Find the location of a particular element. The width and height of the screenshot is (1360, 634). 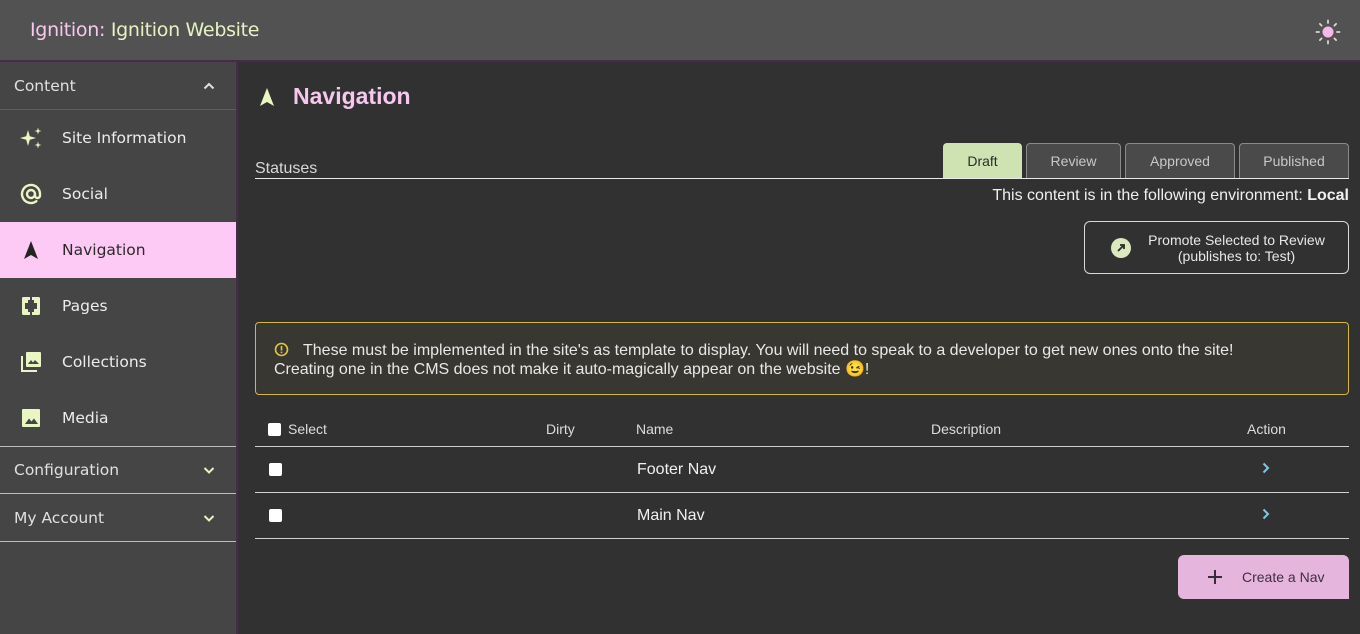

page-header: Navigation is located at coordinates (334, 96).